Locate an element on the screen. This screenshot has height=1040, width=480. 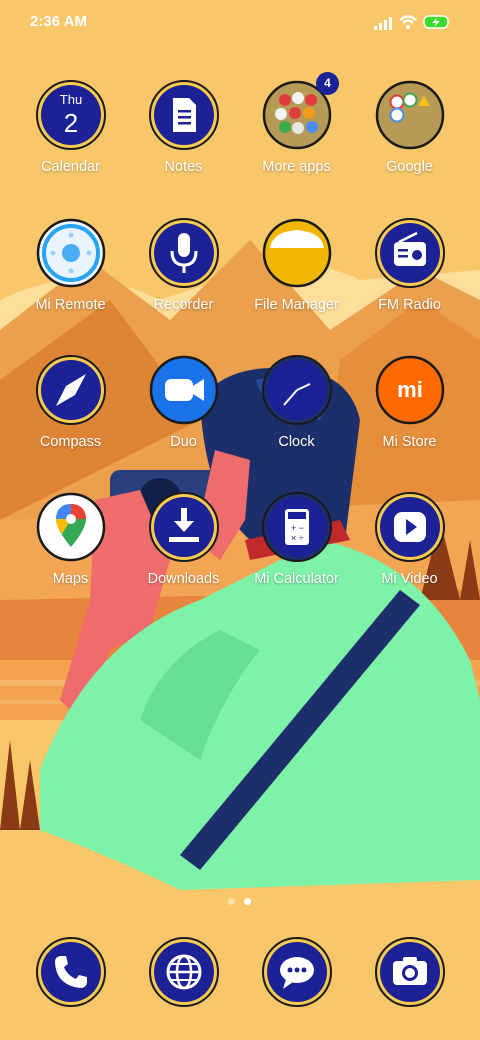
phone-icon is located at coordinates (71, 972).